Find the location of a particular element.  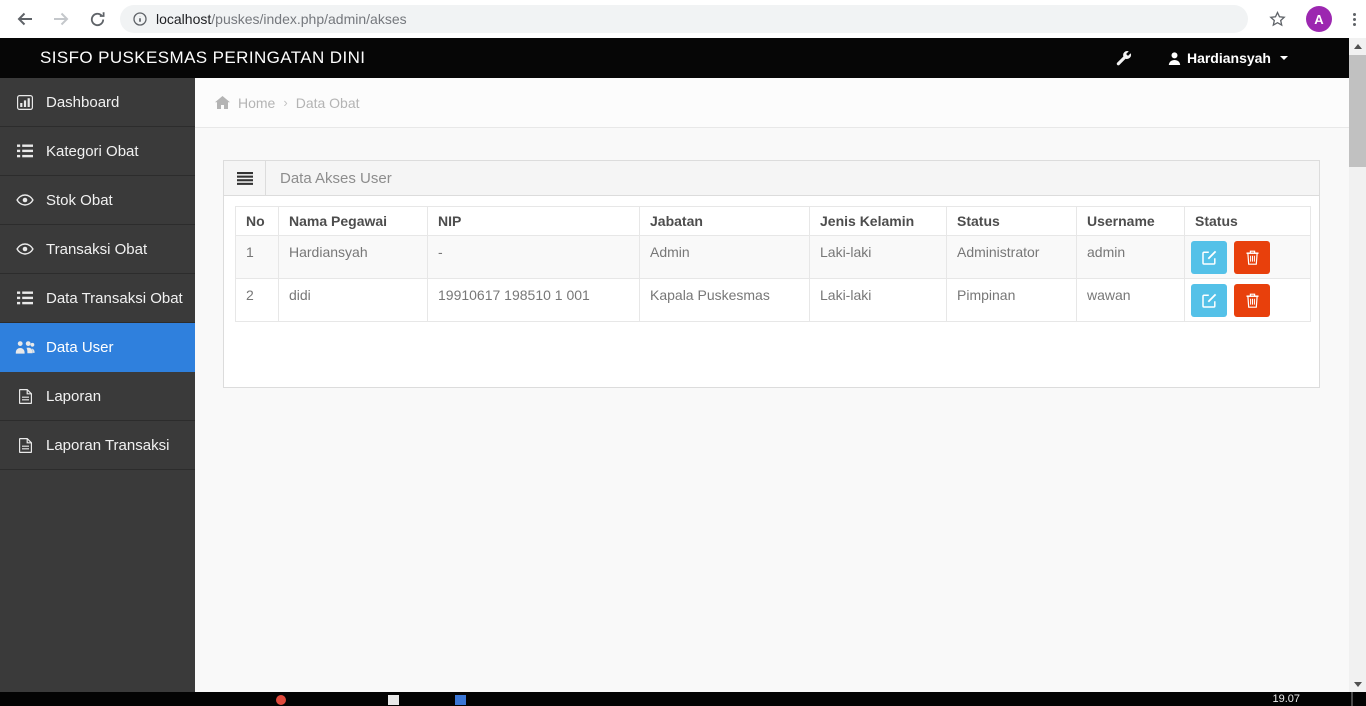

triangle-up-icon is located at coordinates (1357, 46).